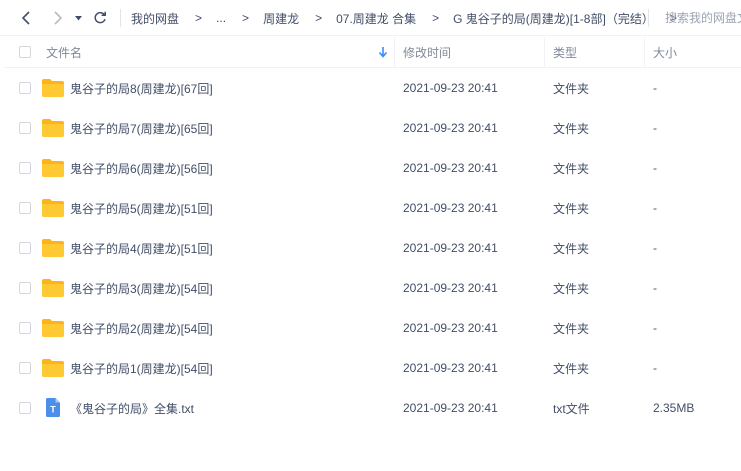 This screenshot has width=741, height=471. What do you see at coordinates (141, 128) in the screenshot?
I see `file-name: 鬼谷子的局7(周建龙)[65回]` at bounding box center [141, 128].